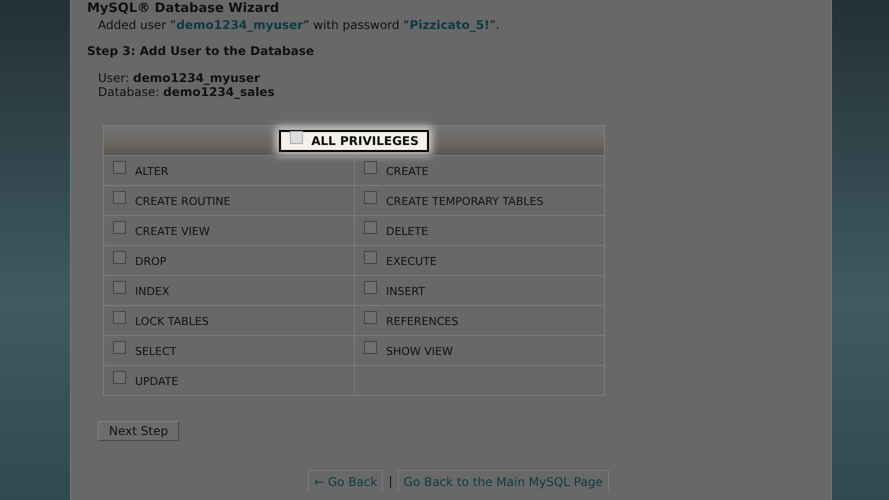 The image size is (889, 500). What do you see at coordinates (172, 321) in the screenshot?
I see `privilege-label: LOCK TABLES` at bounding box center [172, 321].